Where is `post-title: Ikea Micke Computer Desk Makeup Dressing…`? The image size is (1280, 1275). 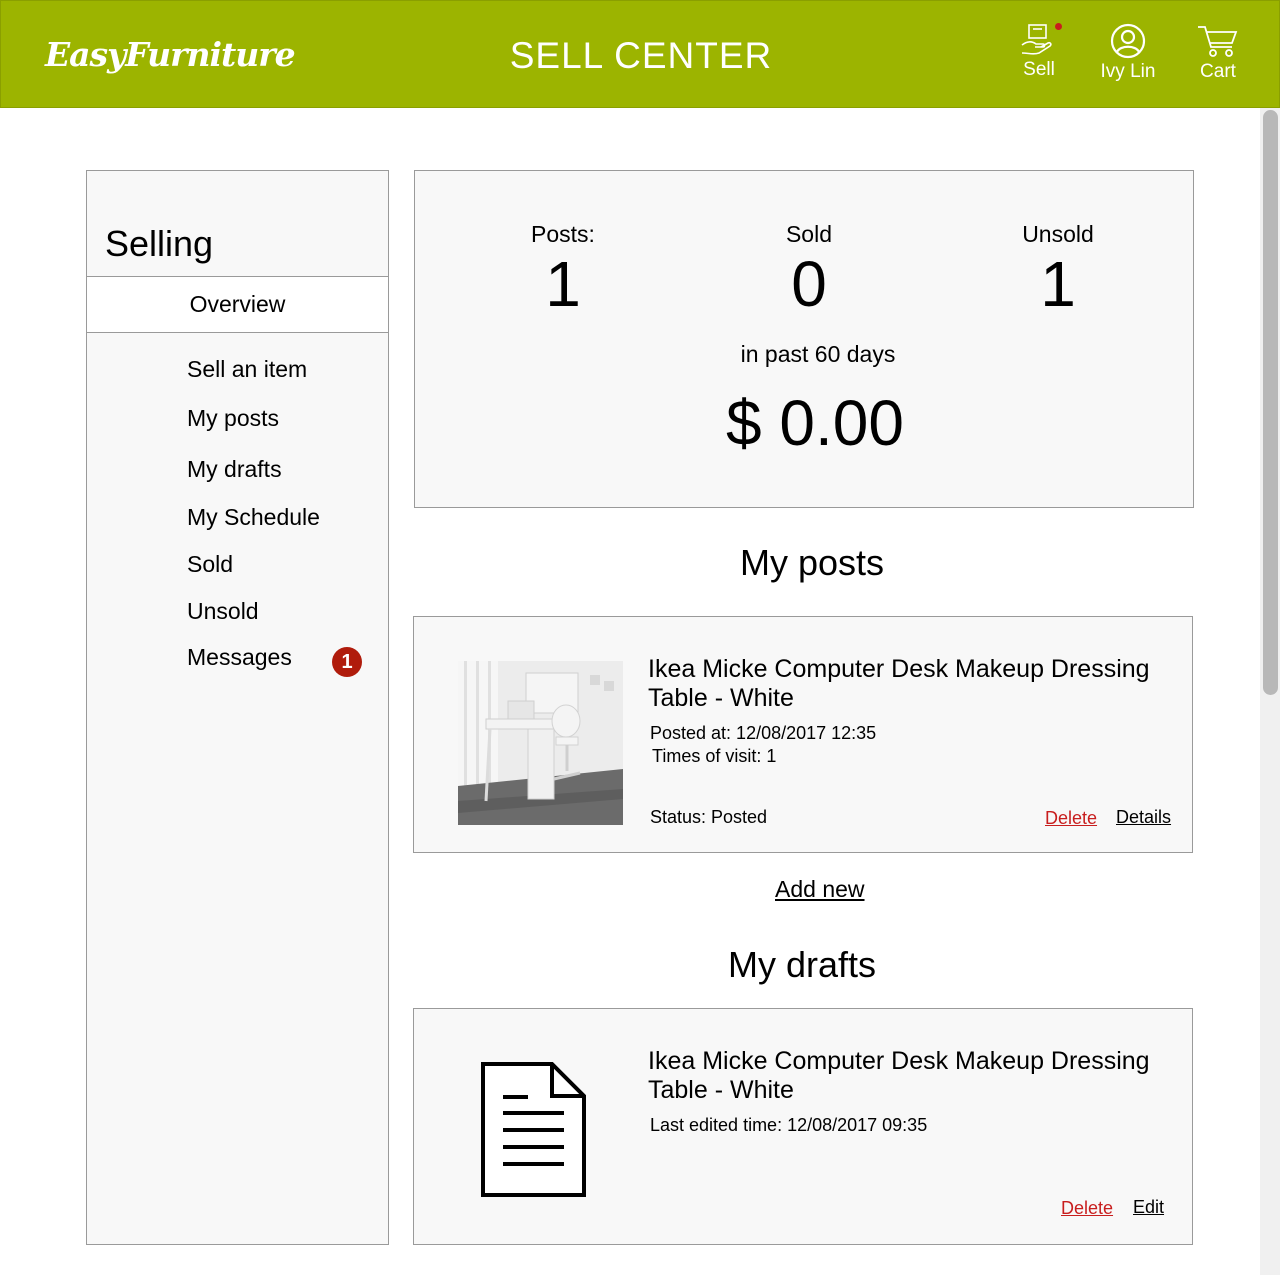 post-title: Ikea Micke Computer Desk Makeup Dressing… is located at coordinates (908, 684).